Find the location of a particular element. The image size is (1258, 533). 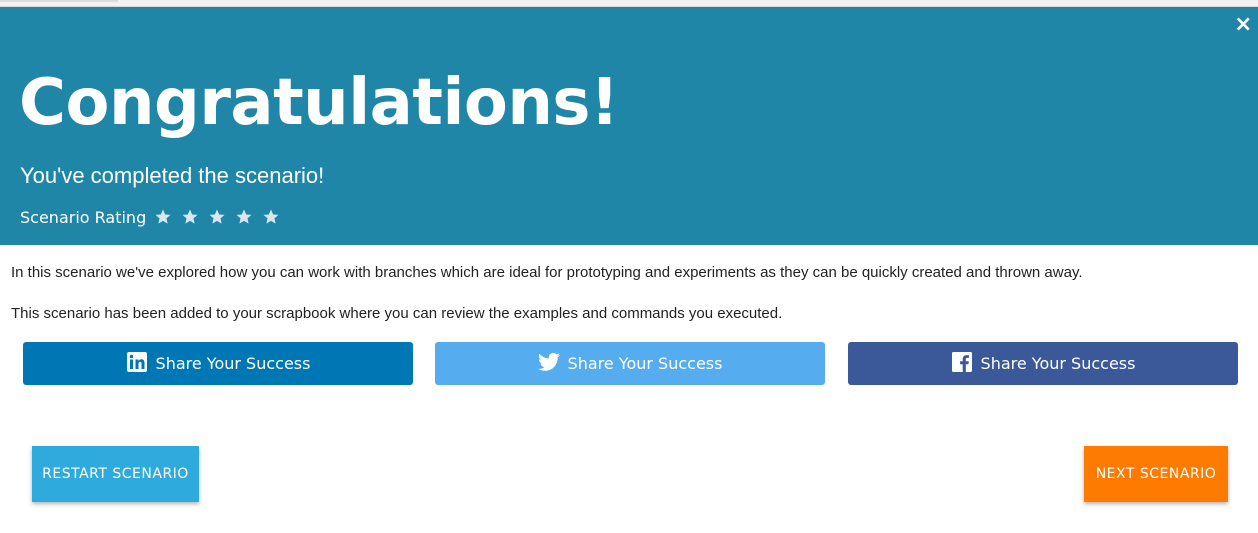

facebook-share-button: Share Your Success is located at coordinates (1043, 363).